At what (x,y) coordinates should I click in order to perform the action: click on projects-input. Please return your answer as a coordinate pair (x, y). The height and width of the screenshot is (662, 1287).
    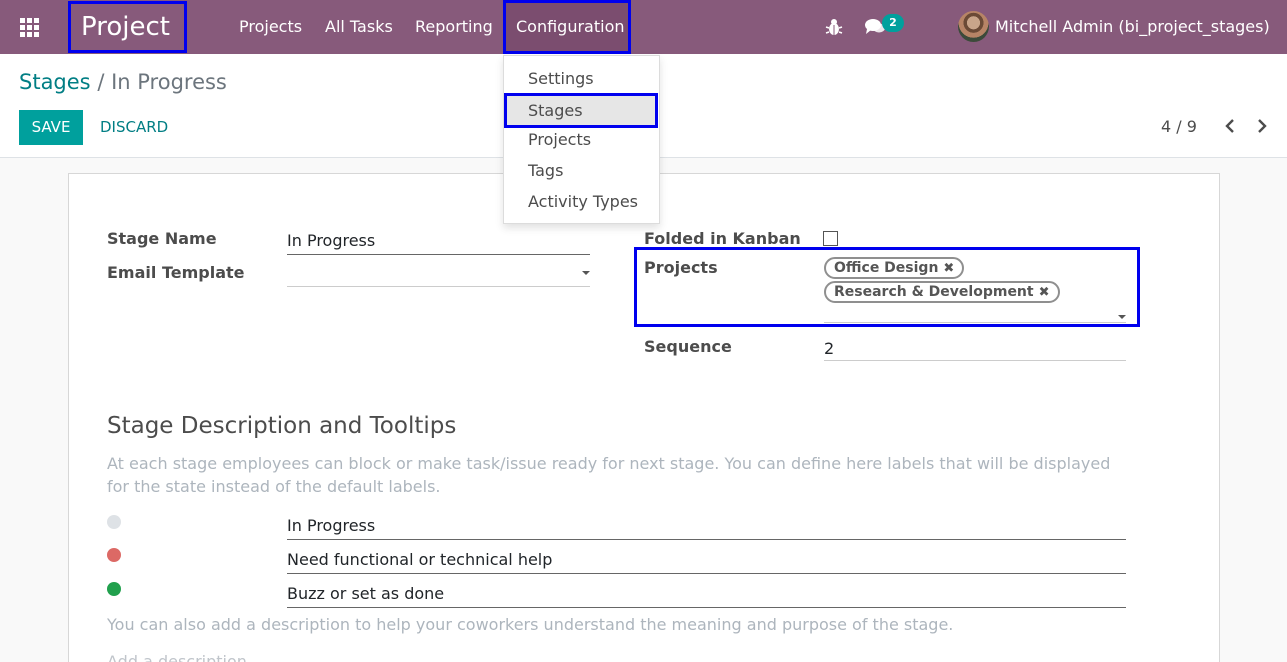
    Looking at the image, I should click on (975, 314).